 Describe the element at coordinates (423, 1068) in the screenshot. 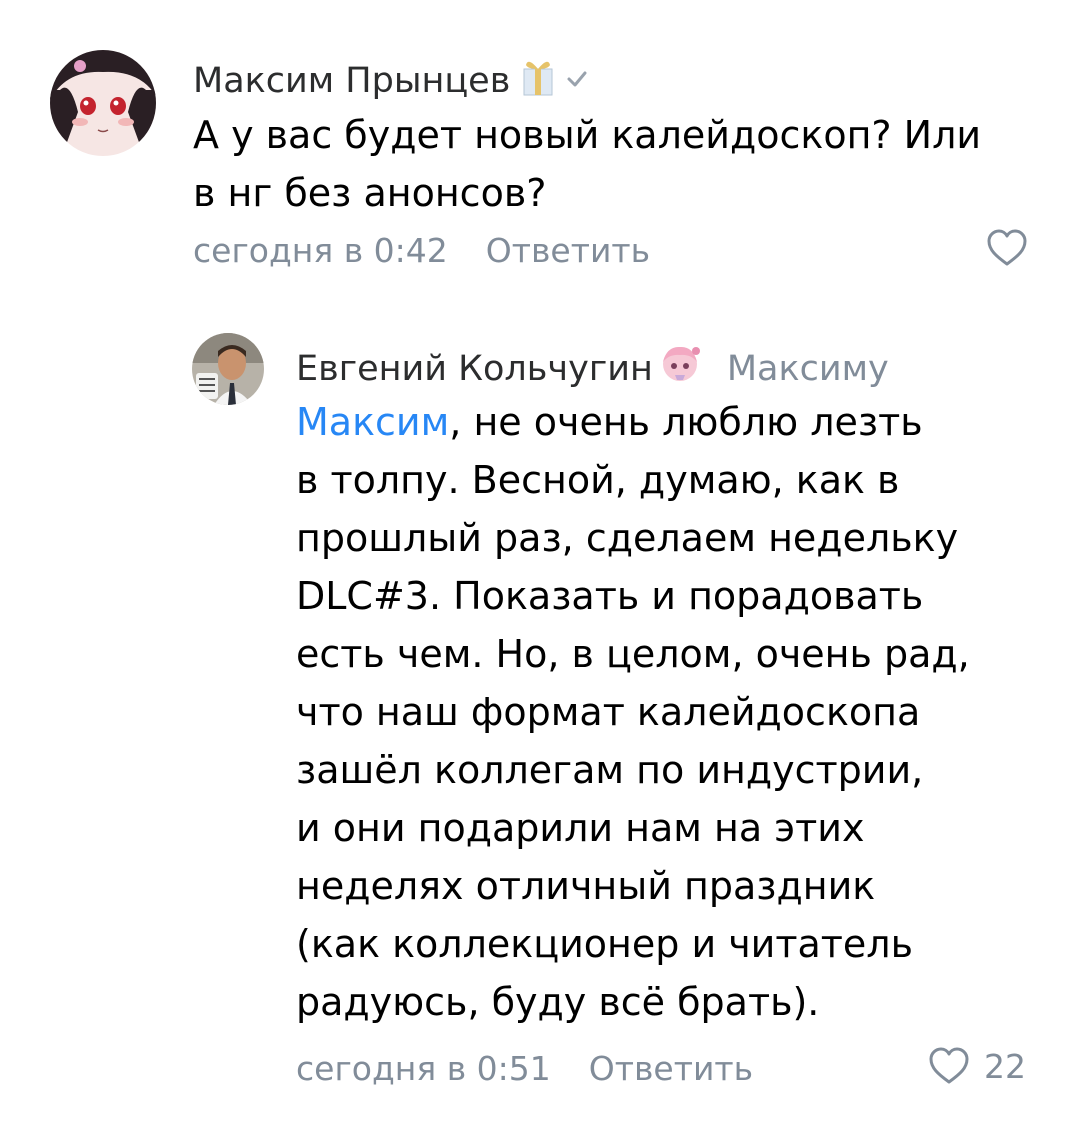

I see `comment-time: сегодня в 0:51` at that location.